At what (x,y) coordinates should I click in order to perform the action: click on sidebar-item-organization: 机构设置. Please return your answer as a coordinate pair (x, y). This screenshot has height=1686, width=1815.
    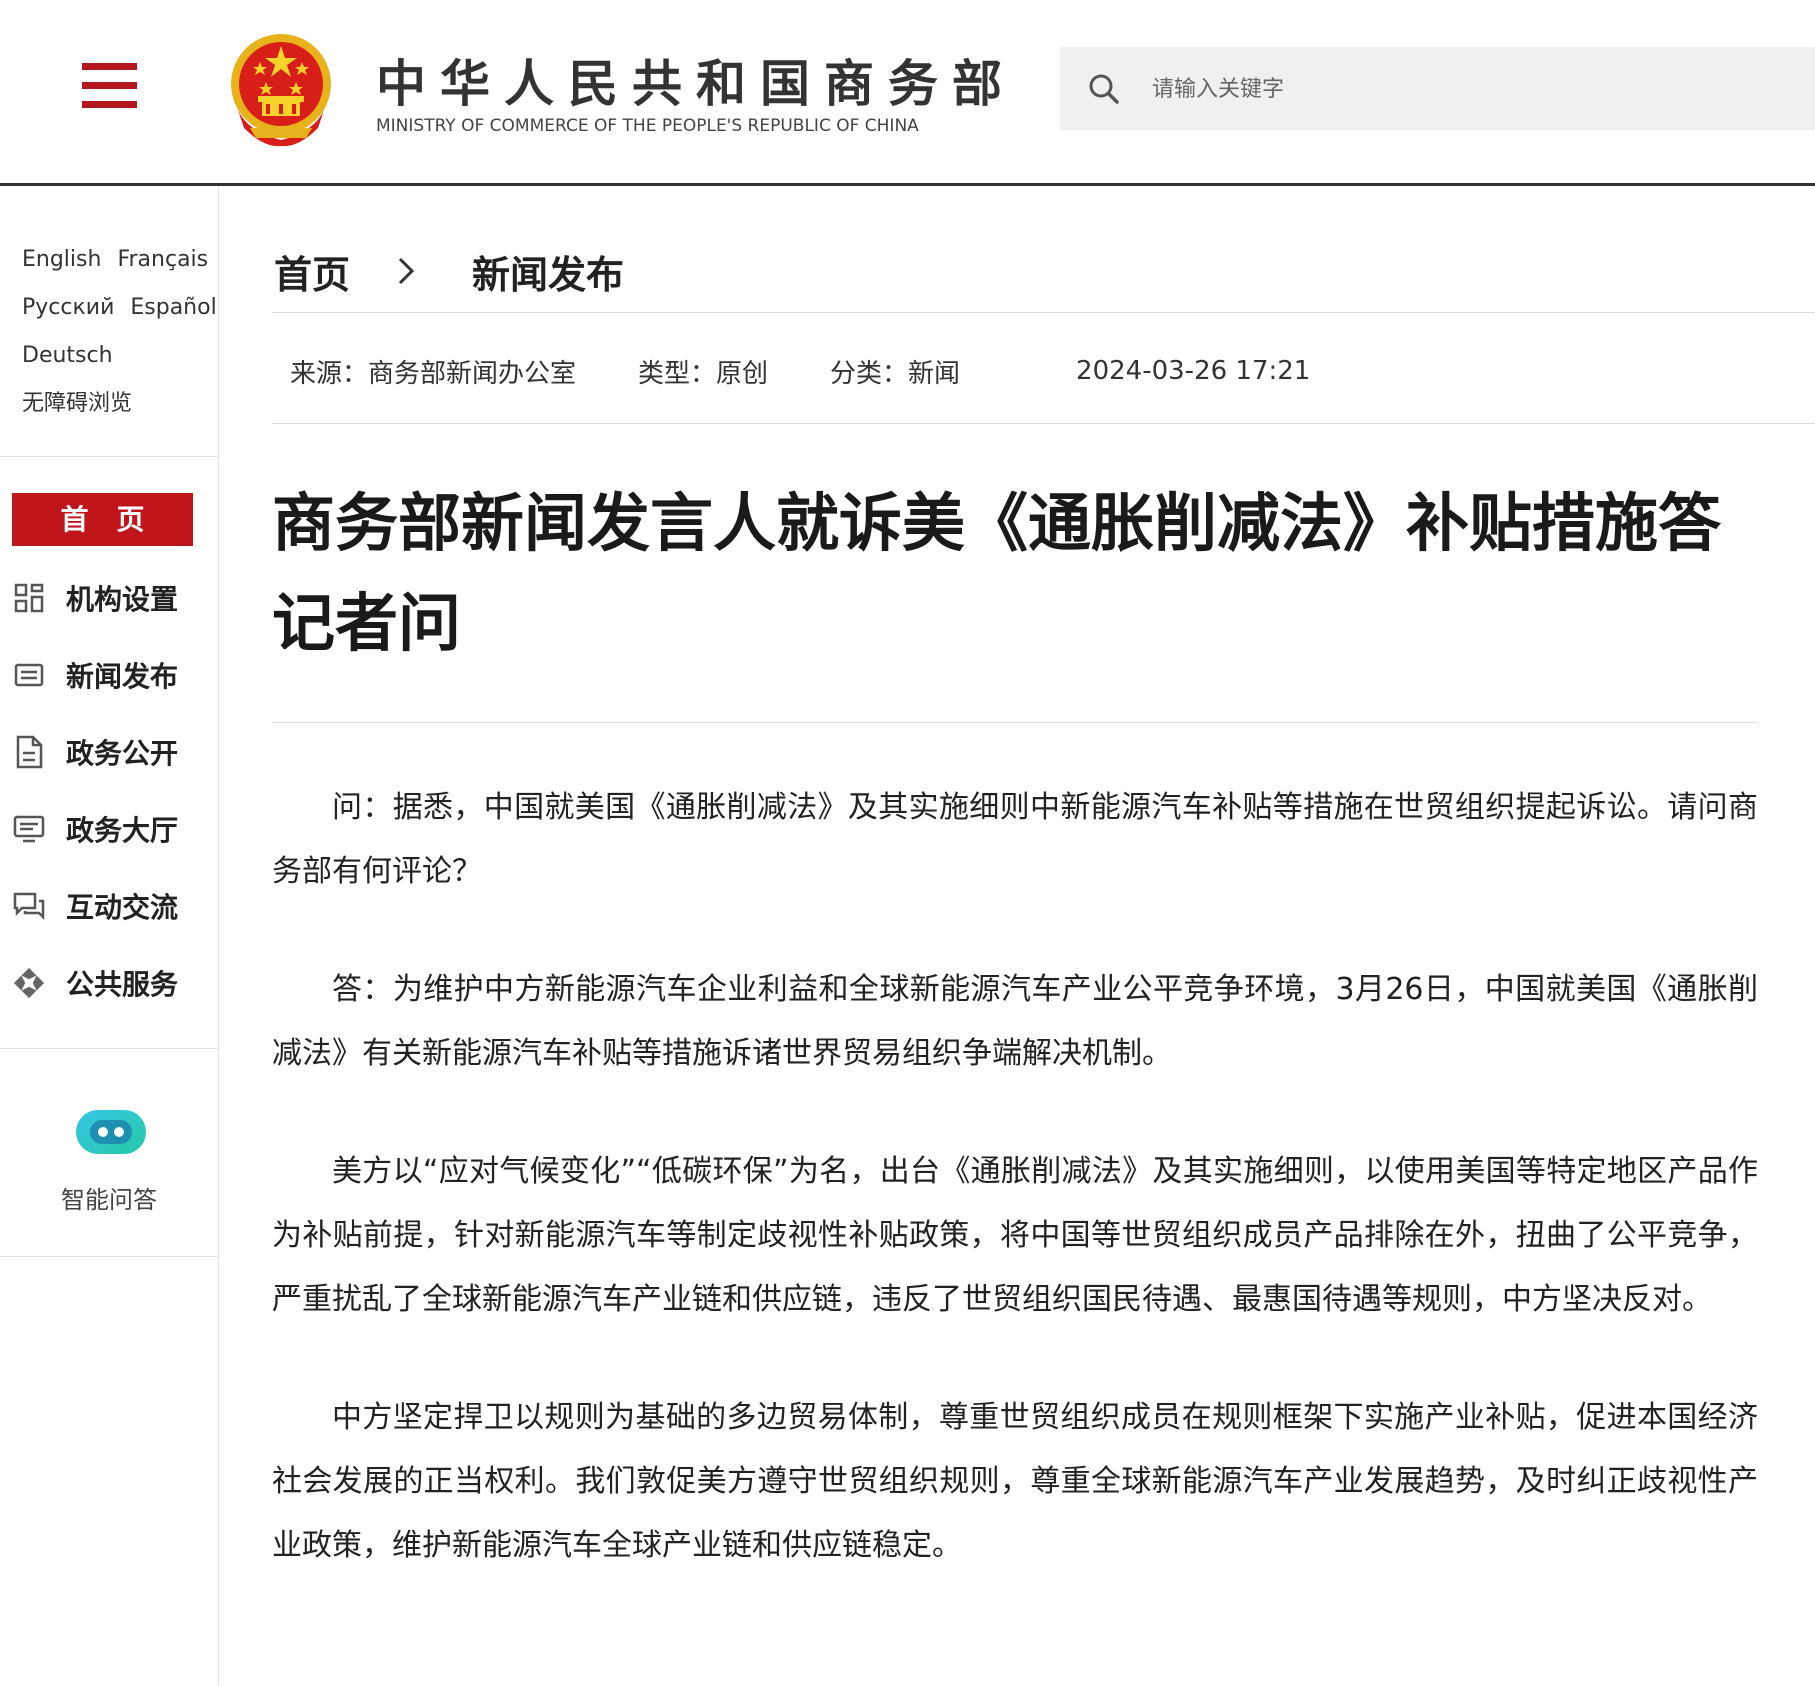
    Looking at the image, I should click on (112, 598).